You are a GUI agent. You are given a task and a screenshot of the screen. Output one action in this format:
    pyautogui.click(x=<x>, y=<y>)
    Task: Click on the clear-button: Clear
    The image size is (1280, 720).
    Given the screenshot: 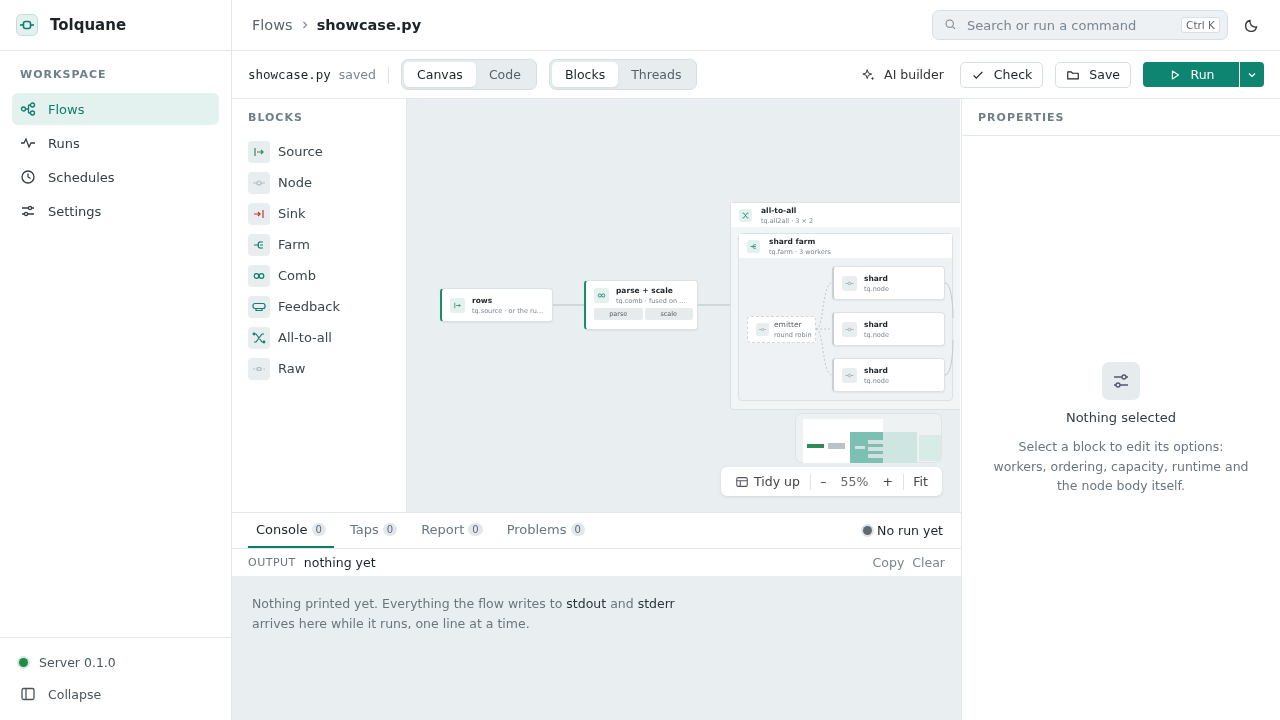 What is the action you would take?
    pyautogui.click(x=928, y=562)
    